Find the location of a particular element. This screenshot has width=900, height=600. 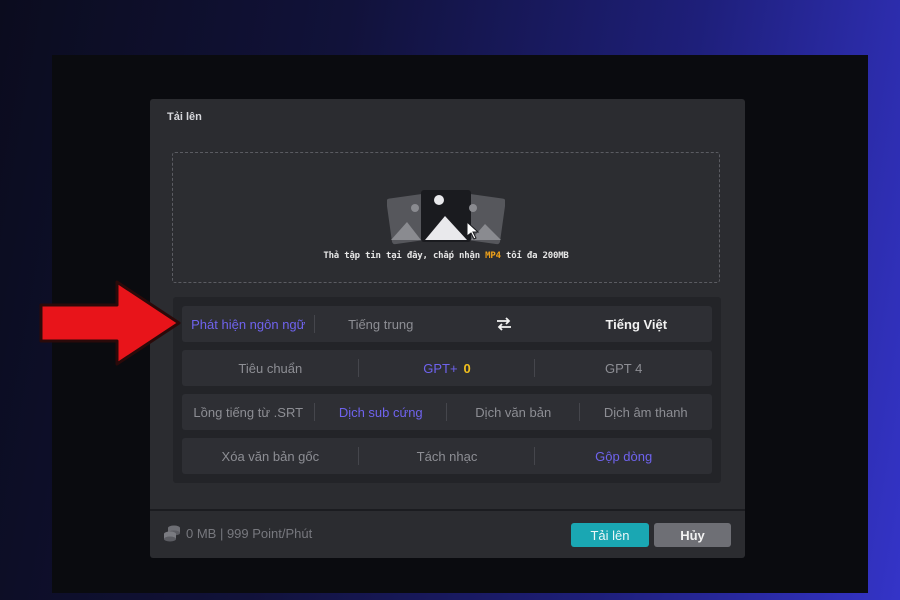

split-music-option: Tách nhạc is located at coordinates (447, 456).